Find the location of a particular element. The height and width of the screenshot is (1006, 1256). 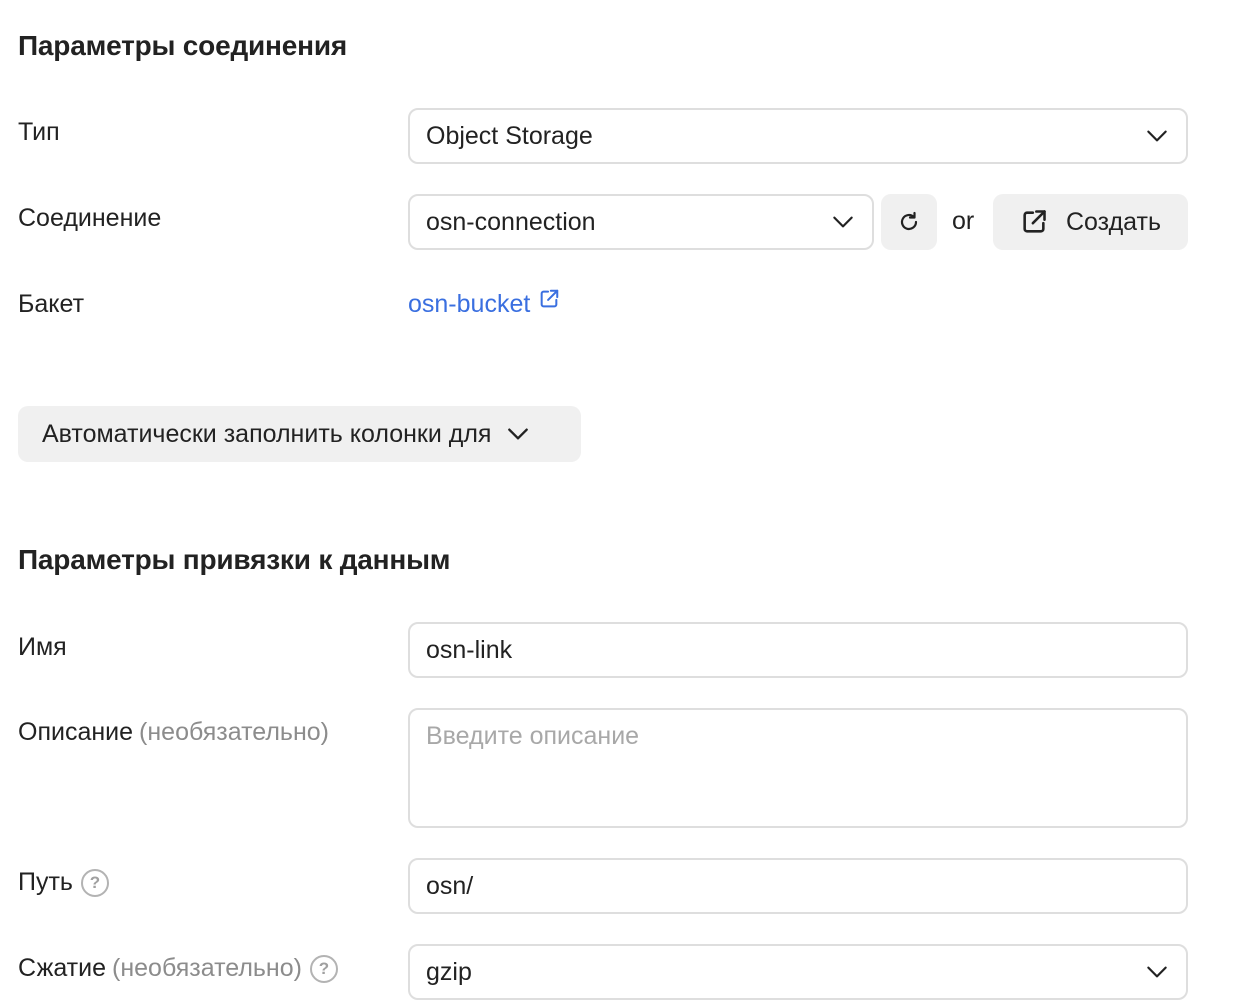

bucket-label-text: Бакет is located at coordinates (51, 304).